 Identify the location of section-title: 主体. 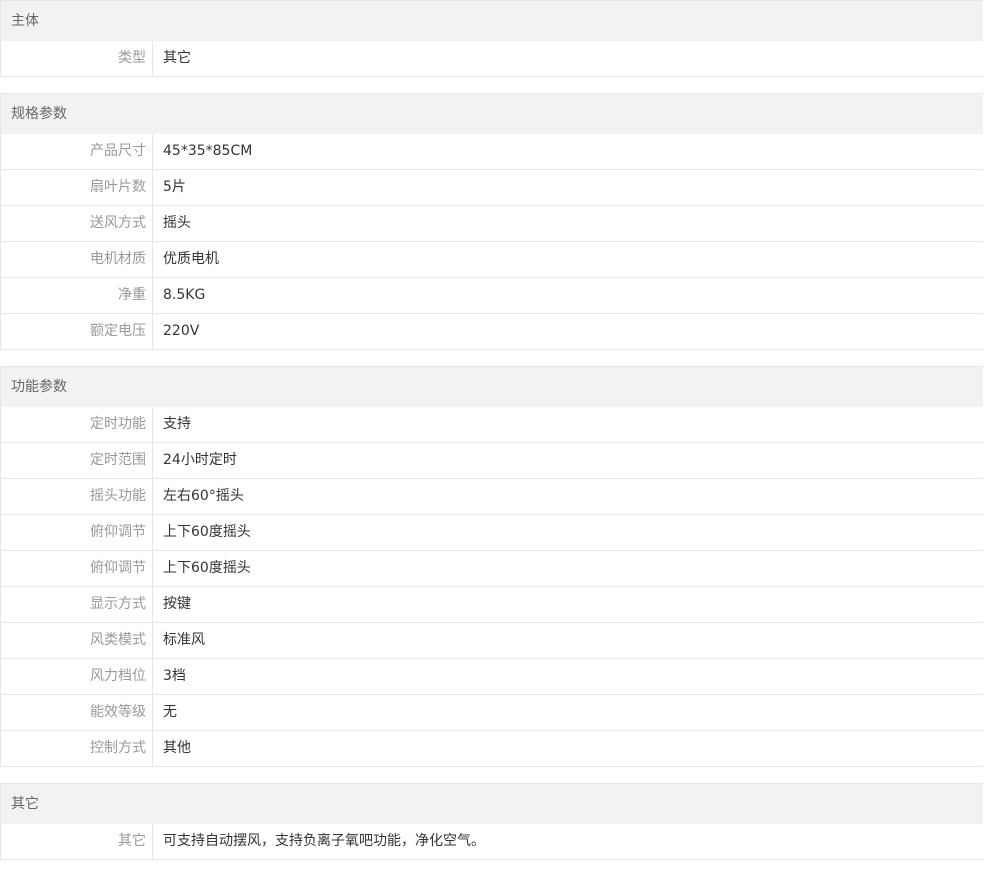
(492, 21).